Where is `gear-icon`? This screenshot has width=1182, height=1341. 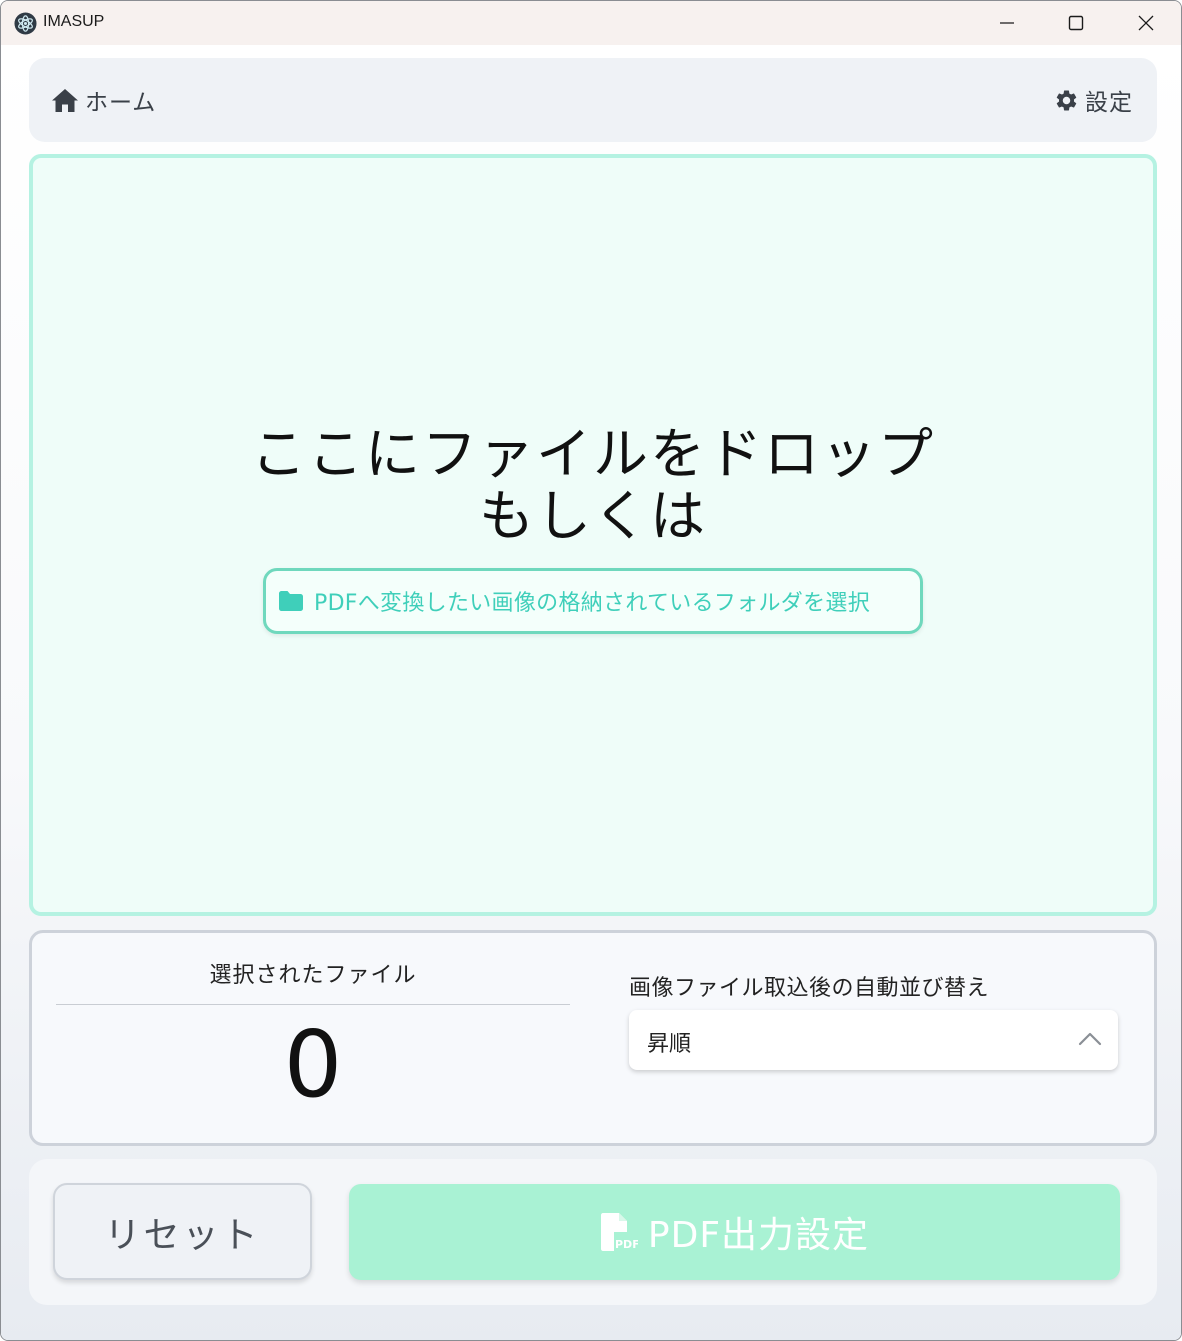
gear-icon is located at coordinates (1066, 99).